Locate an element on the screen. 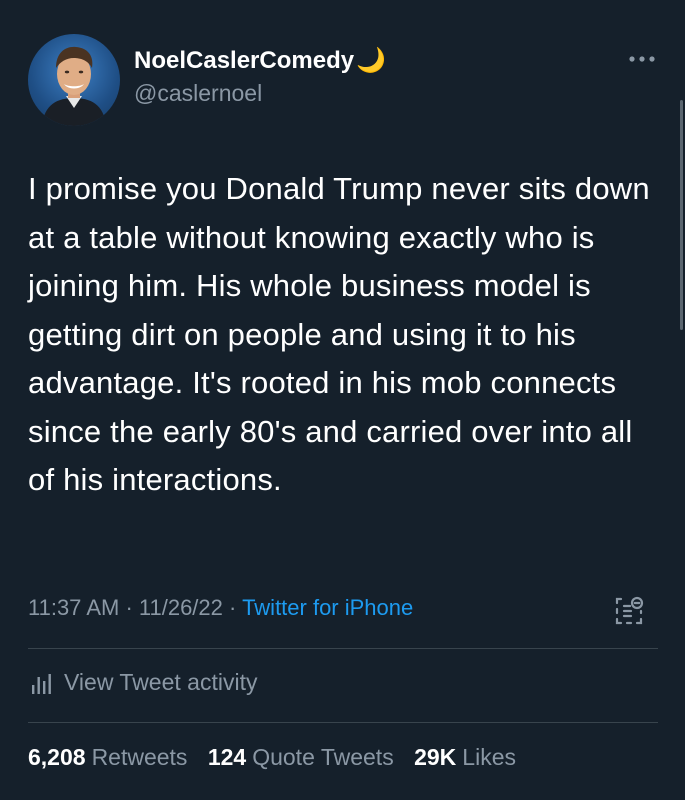 This screenshot has width=685, height=800. likes-count: 29K is located at coordinates (435, 757).